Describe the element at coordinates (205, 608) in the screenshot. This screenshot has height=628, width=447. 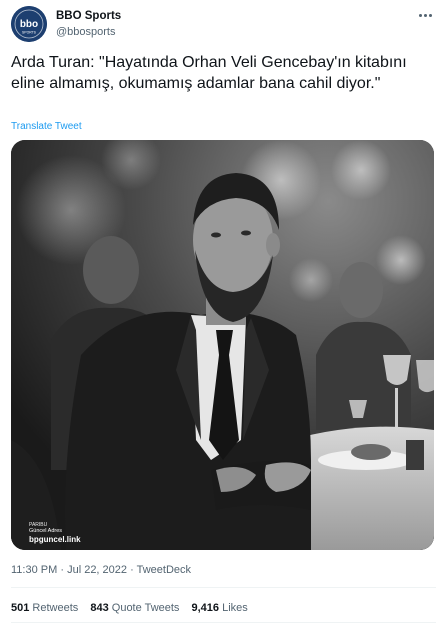
I see `likes-count: 9,416` at that location.